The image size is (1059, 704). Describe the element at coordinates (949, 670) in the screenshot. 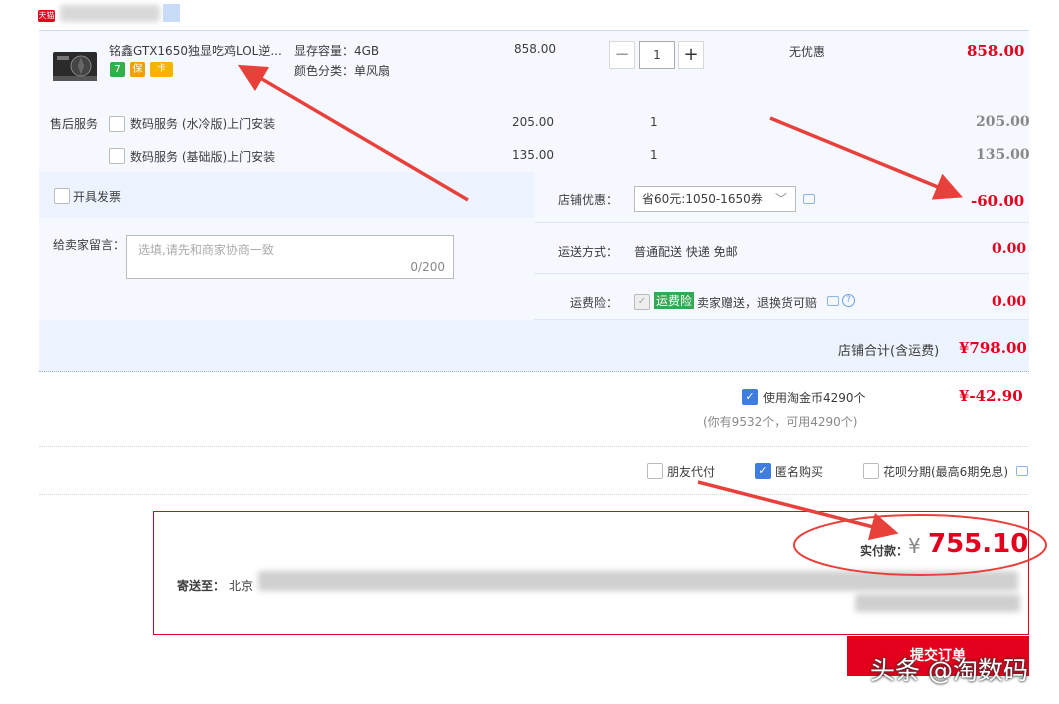

I see `watermark: 头条 @淘数码` at that location.